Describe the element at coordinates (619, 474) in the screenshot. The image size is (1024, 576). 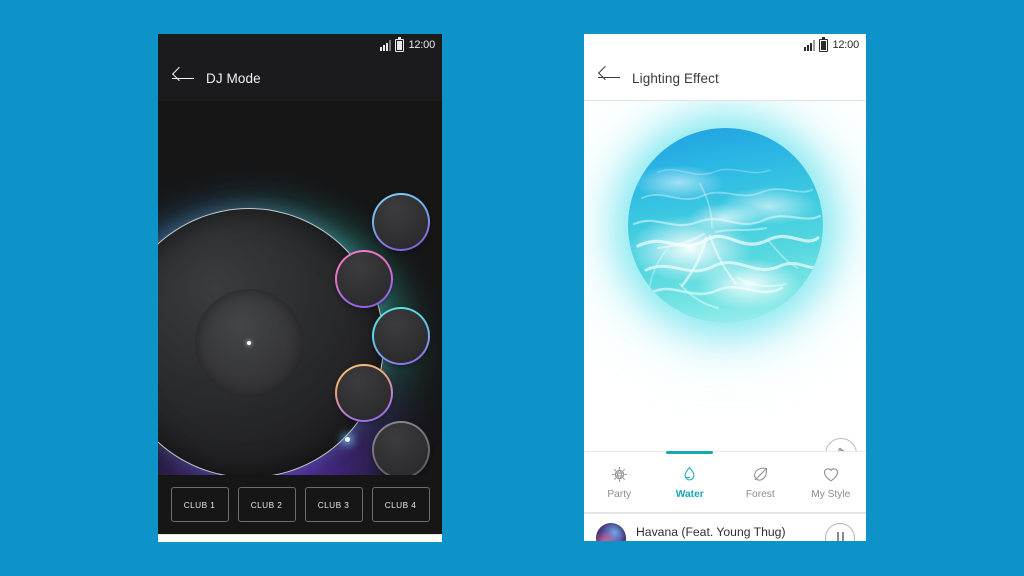
I see `disco-ball-icon` at that location.